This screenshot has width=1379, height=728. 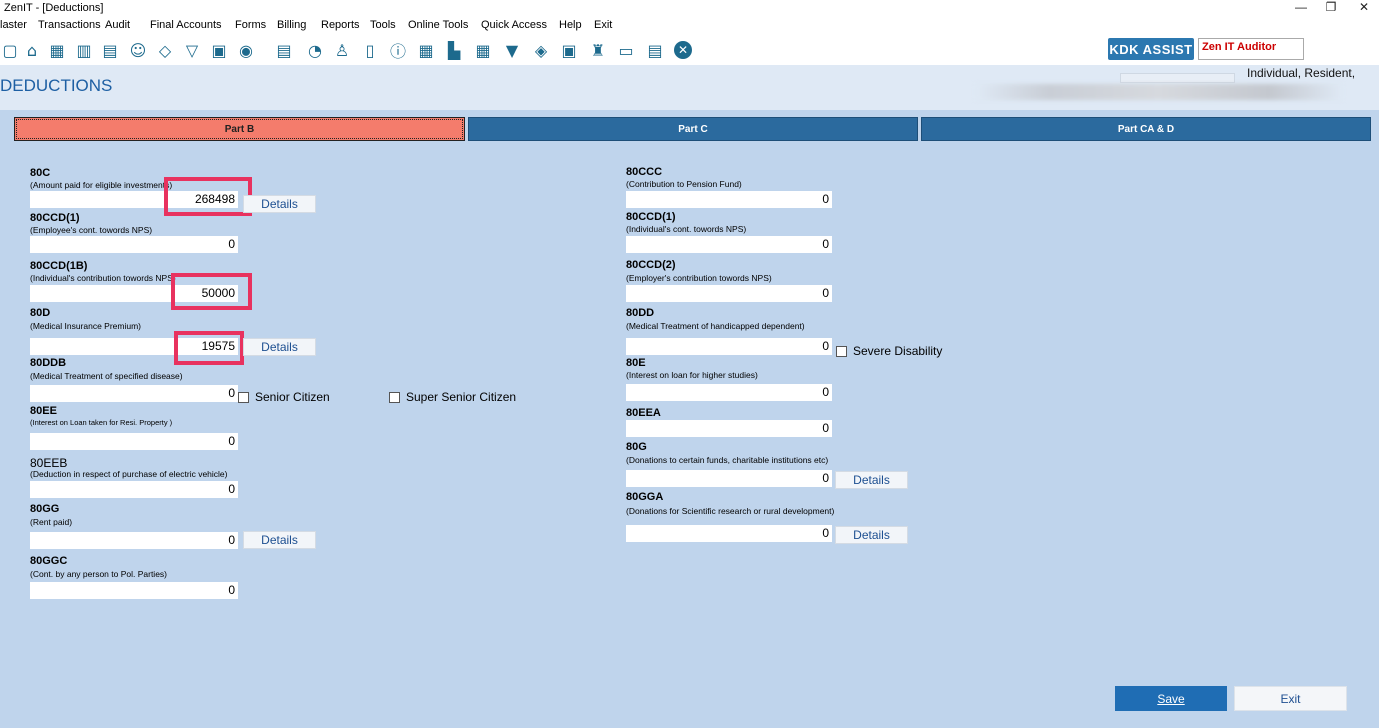 I want to click on 80ee-input: 0, so click(x=134, y=441).